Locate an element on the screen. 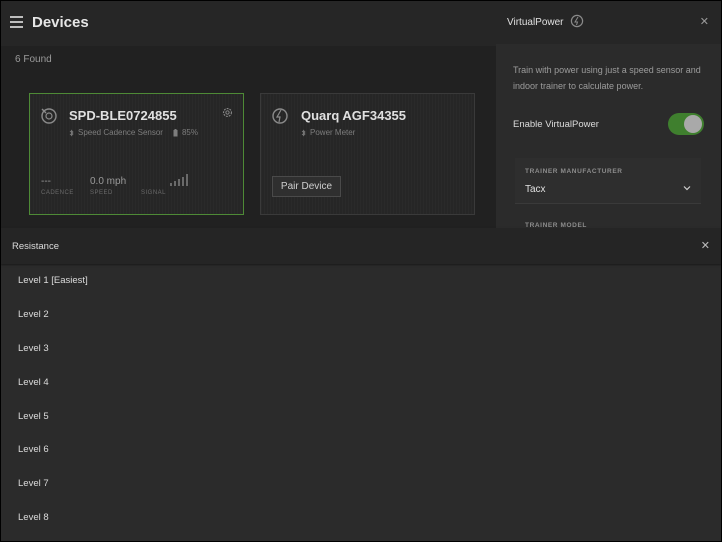 This screenshot has height=542, width=722. speed-value: 0.0 mph is located at coordinates (108, 181).